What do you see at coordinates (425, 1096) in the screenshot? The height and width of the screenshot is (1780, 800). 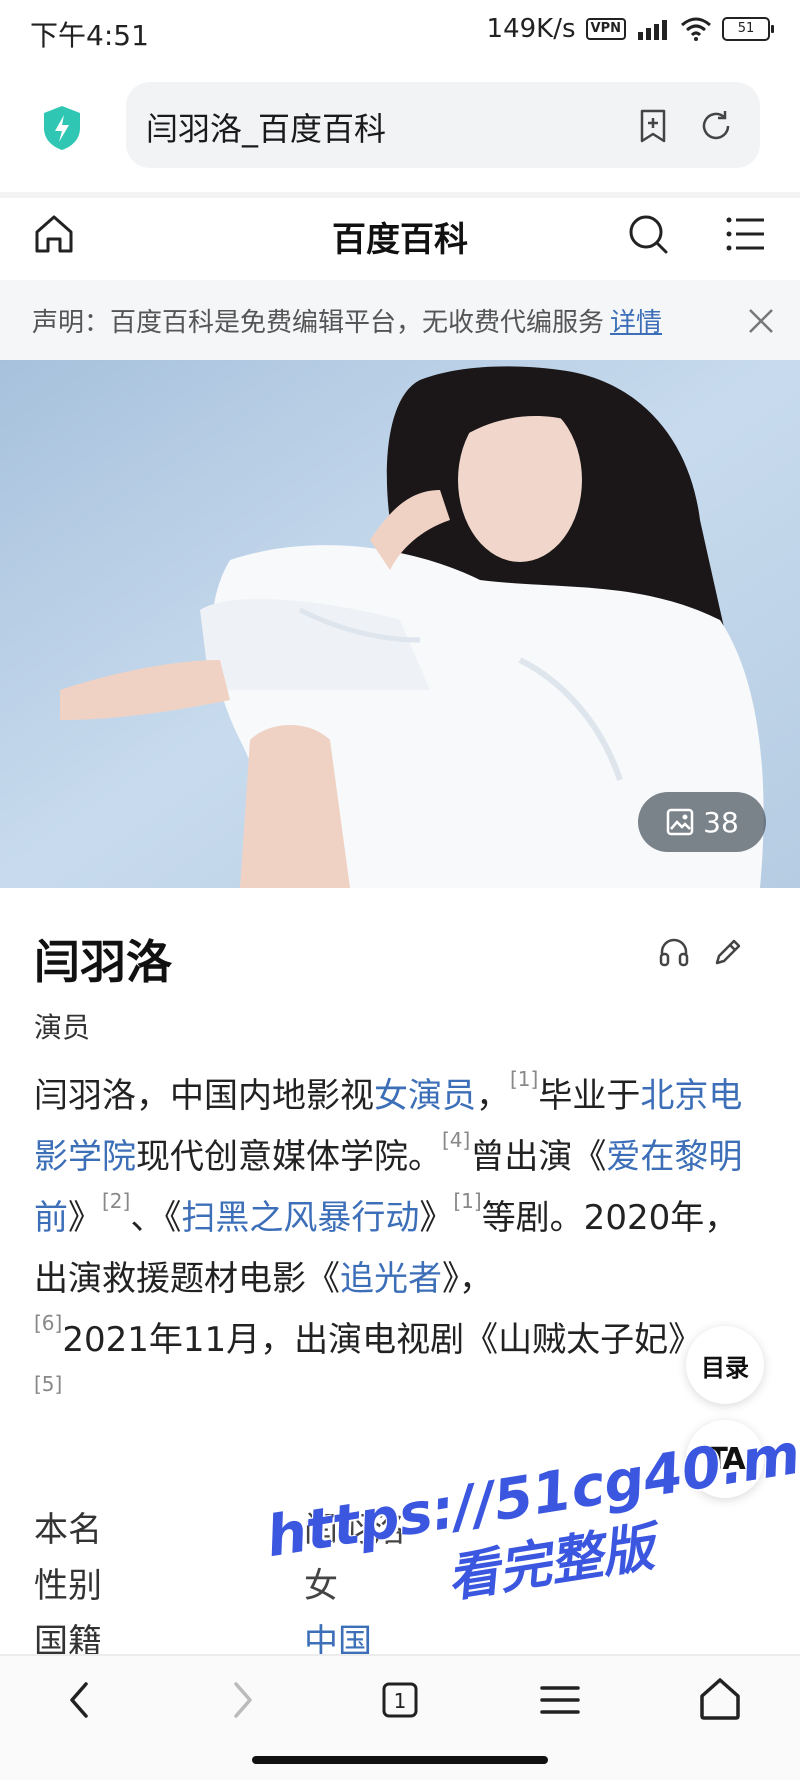 I see `link-actress: 女演员` at bounding box center [425, 1096].